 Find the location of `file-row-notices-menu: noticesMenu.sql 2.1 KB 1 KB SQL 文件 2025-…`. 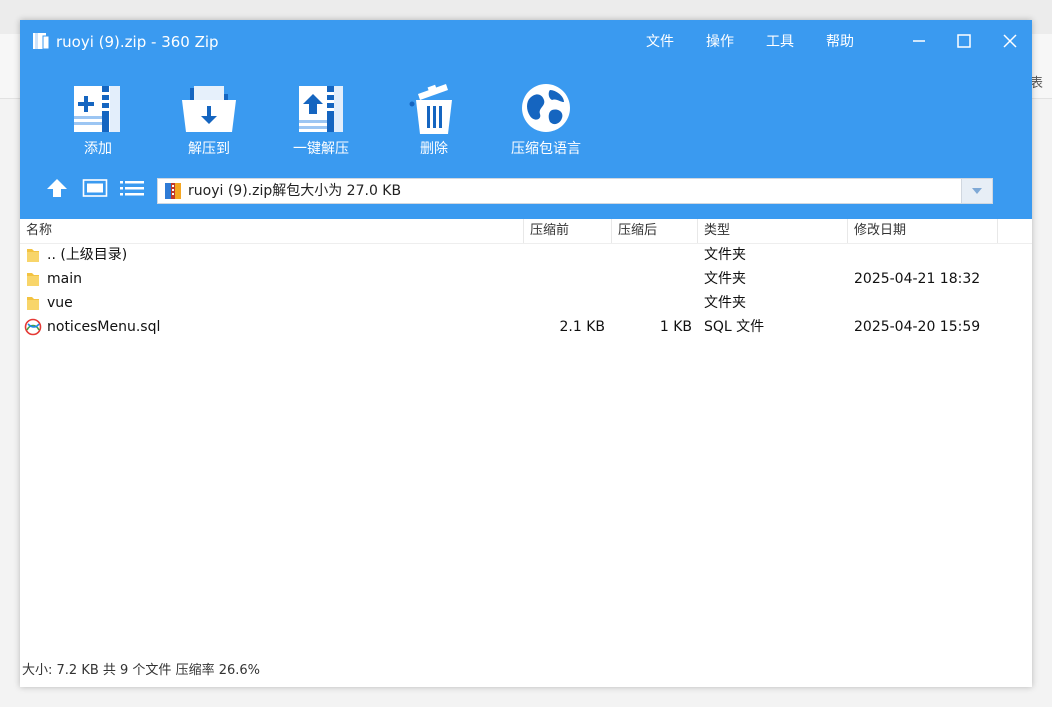

file-row-notices-menu: noticesMenu.sql 2.1 KB 1 KB SQL 文件 2025-… is located at coordinates (526, 327).